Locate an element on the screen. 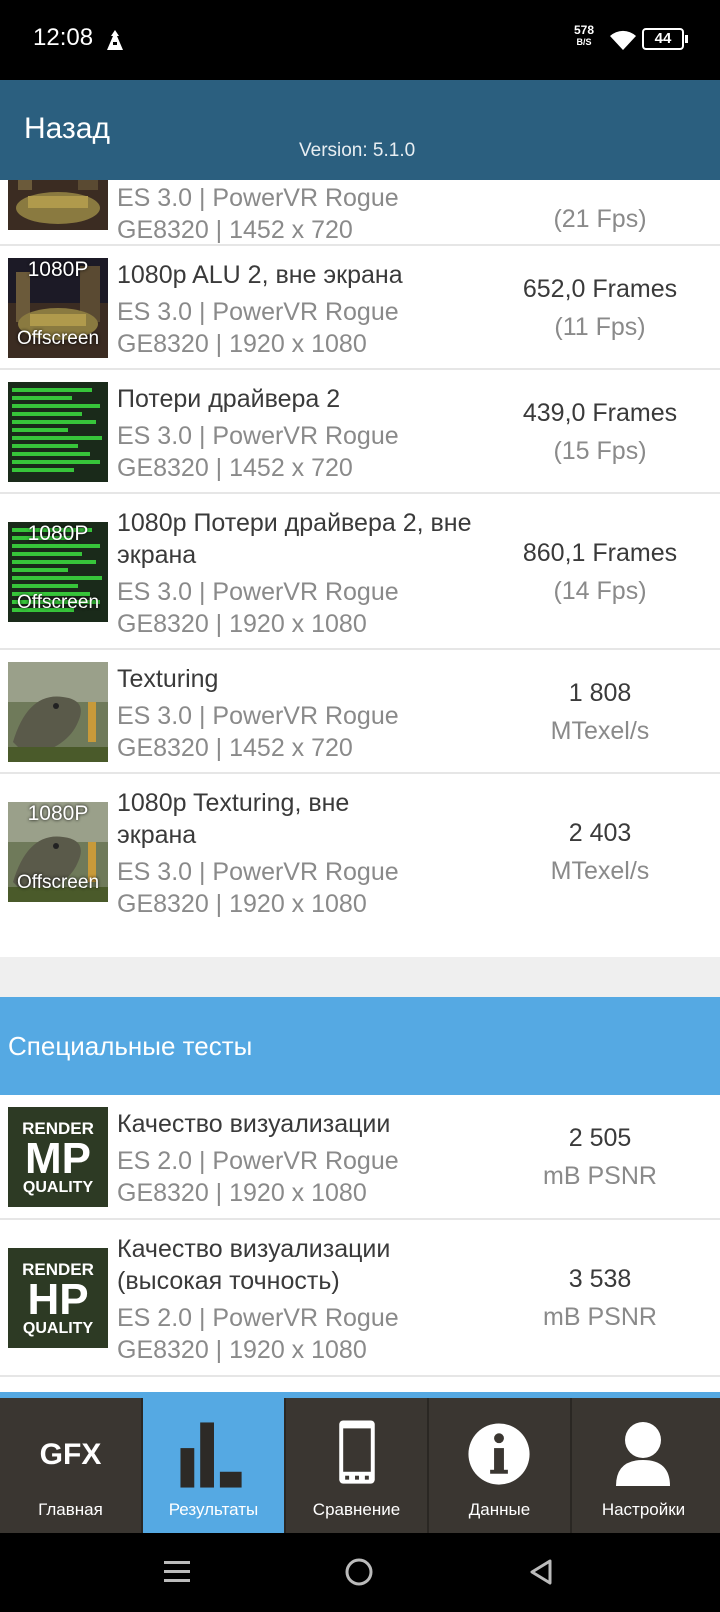 This screenshot has width=720, height=1612. test-fps: (14 Fps) is located at coordinates (600, 591).